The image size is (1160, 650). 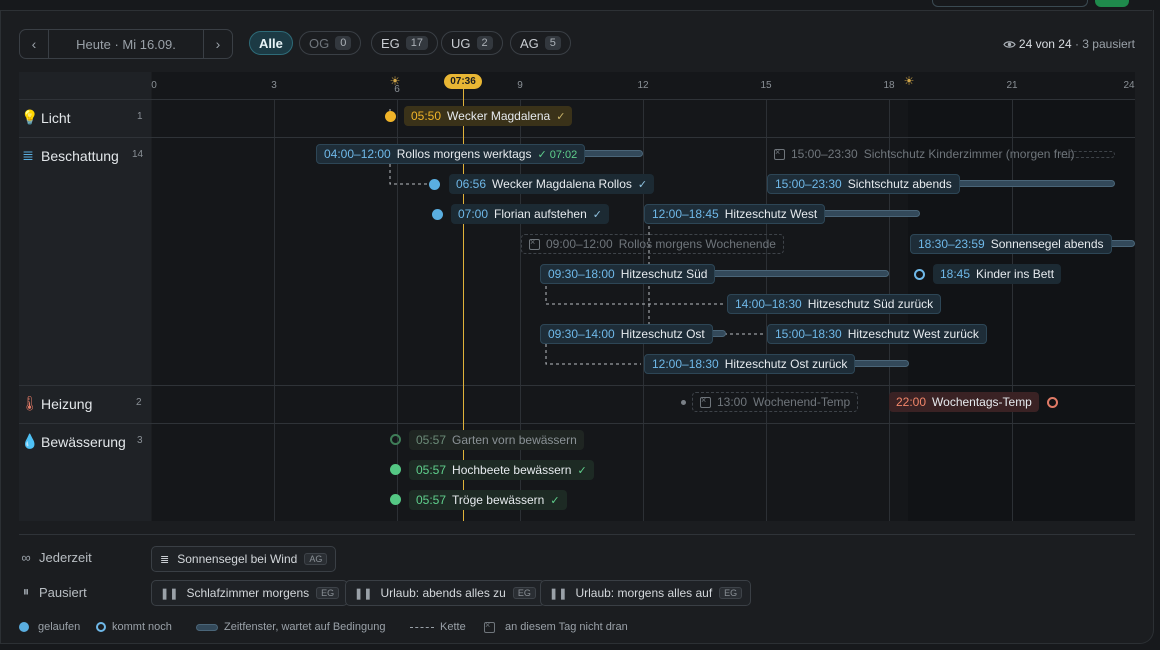 I want to click on chevron-left-icon: ‹, so click(x=34, y=44).